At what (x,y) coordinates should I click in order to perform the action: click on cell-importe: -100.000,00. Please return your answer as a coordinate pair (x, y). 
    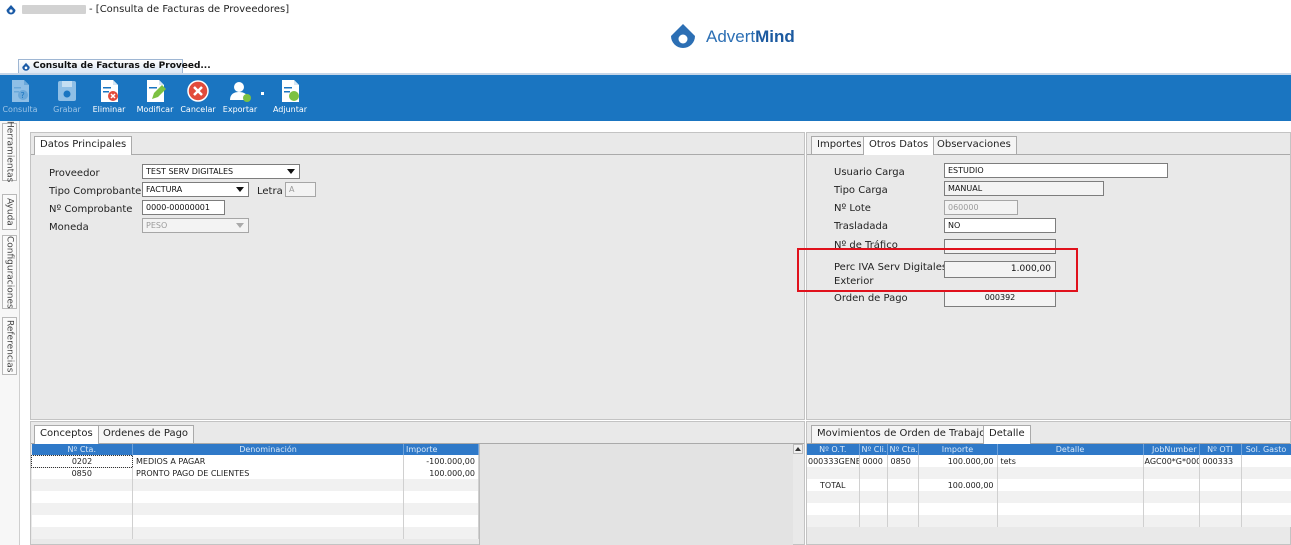
    Looking at the image, I should click on (441, 461).